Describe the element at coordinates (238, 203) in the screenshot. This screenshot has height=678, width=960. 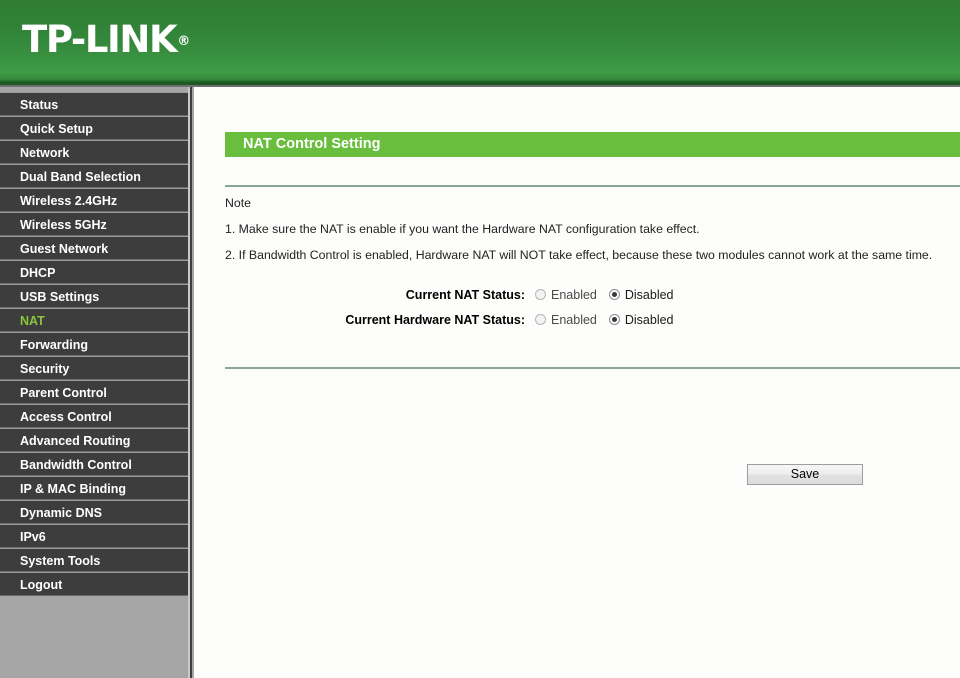
I see `note-title: Note` at that location.